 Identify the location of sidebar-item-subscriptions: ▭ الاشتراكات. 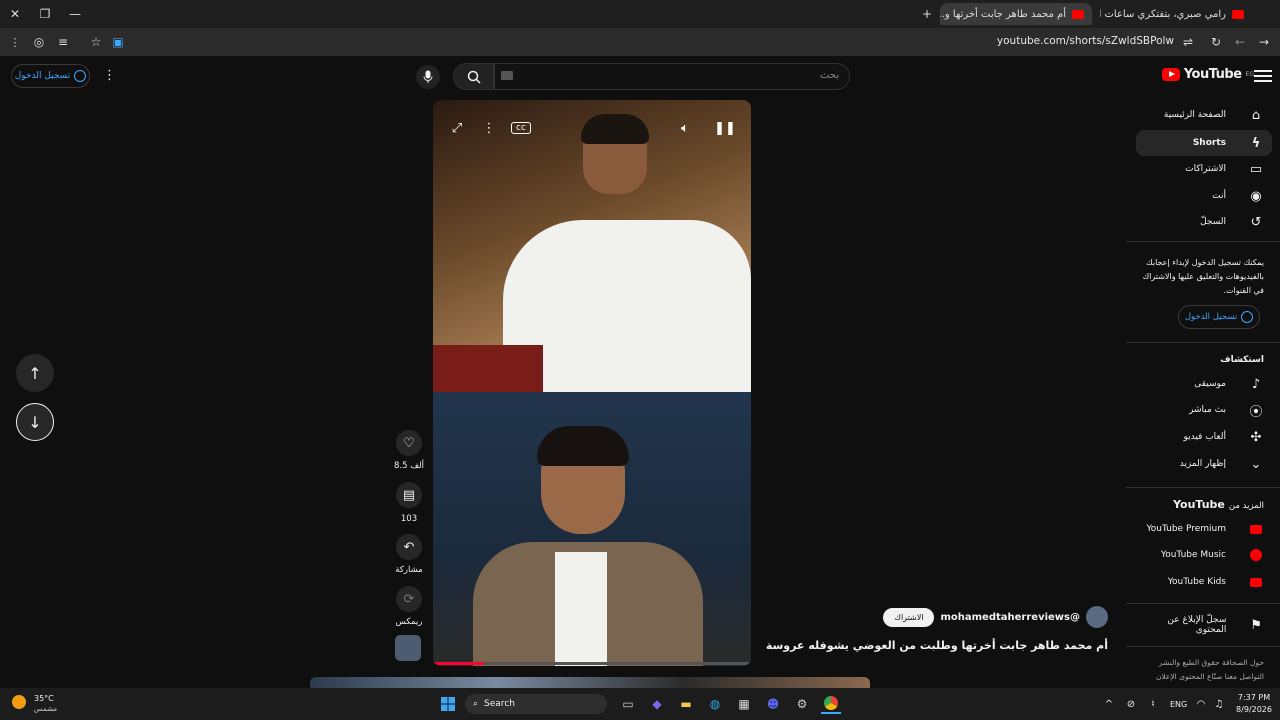
(1204, 169).